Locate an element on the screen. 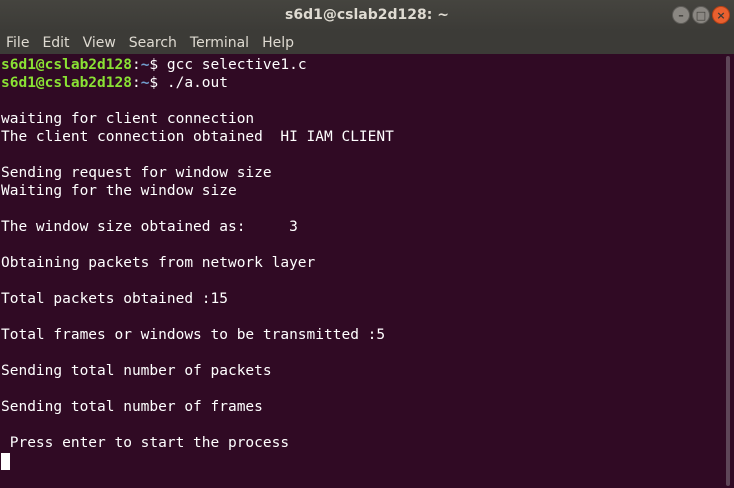  menu-search: Search is located at coordinates (153, 43).